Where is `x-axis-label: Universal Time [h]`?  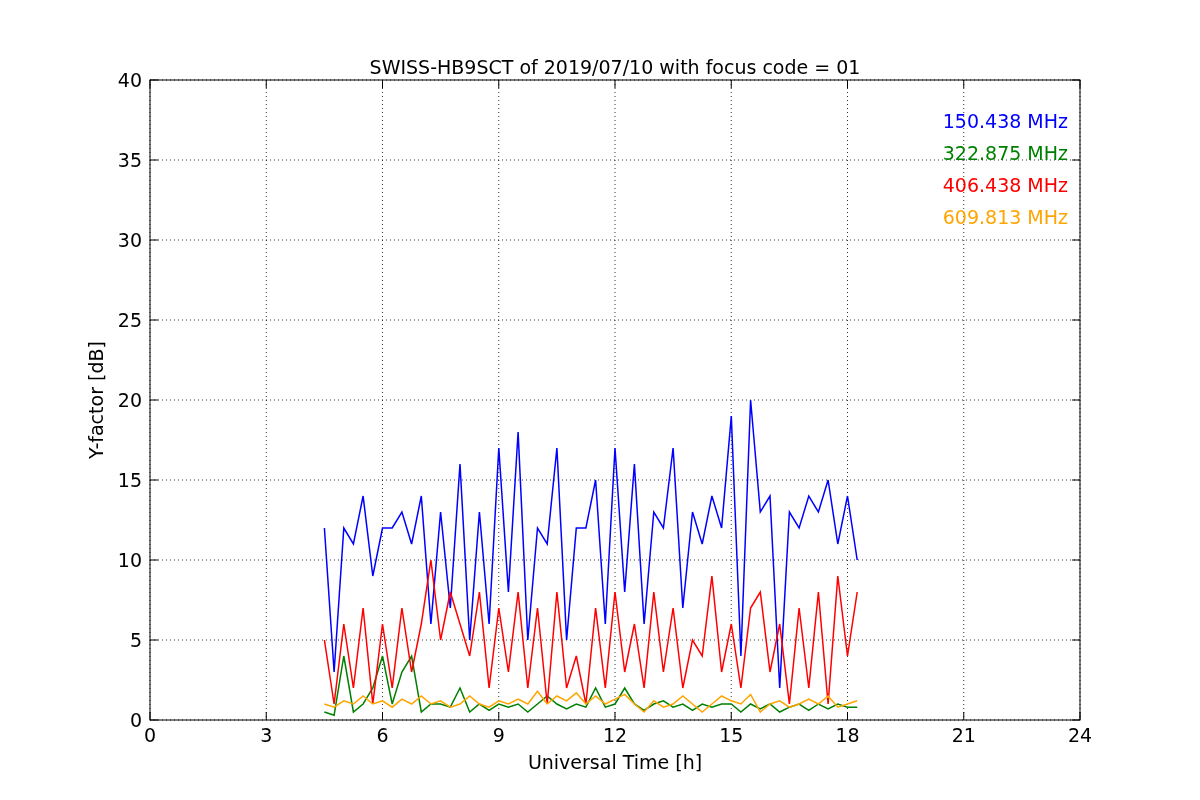 x-axis-label: Universal Time [h] is located at coordinates (615, 762).